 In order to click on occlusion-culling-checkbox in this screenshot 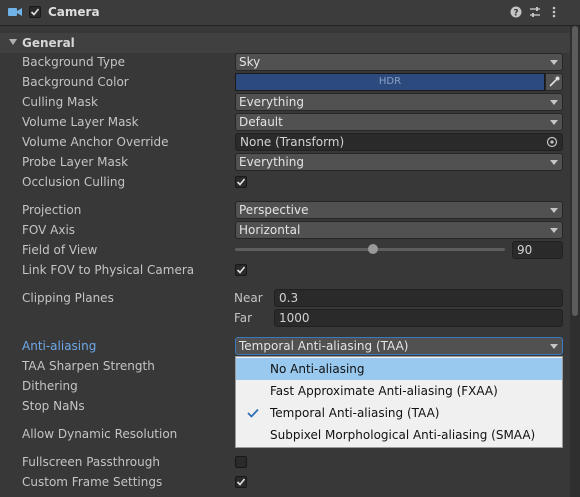, I will do `click(241, 182)`.